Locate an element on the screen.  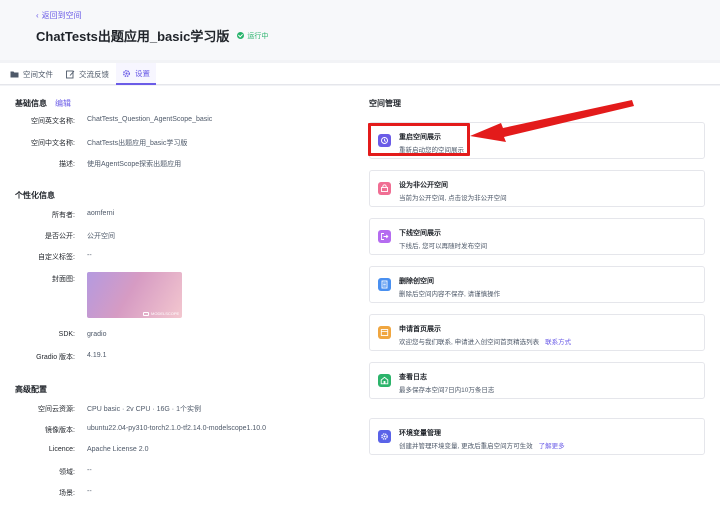
sdk-label: SDK: is located at coordinates (66, 334).